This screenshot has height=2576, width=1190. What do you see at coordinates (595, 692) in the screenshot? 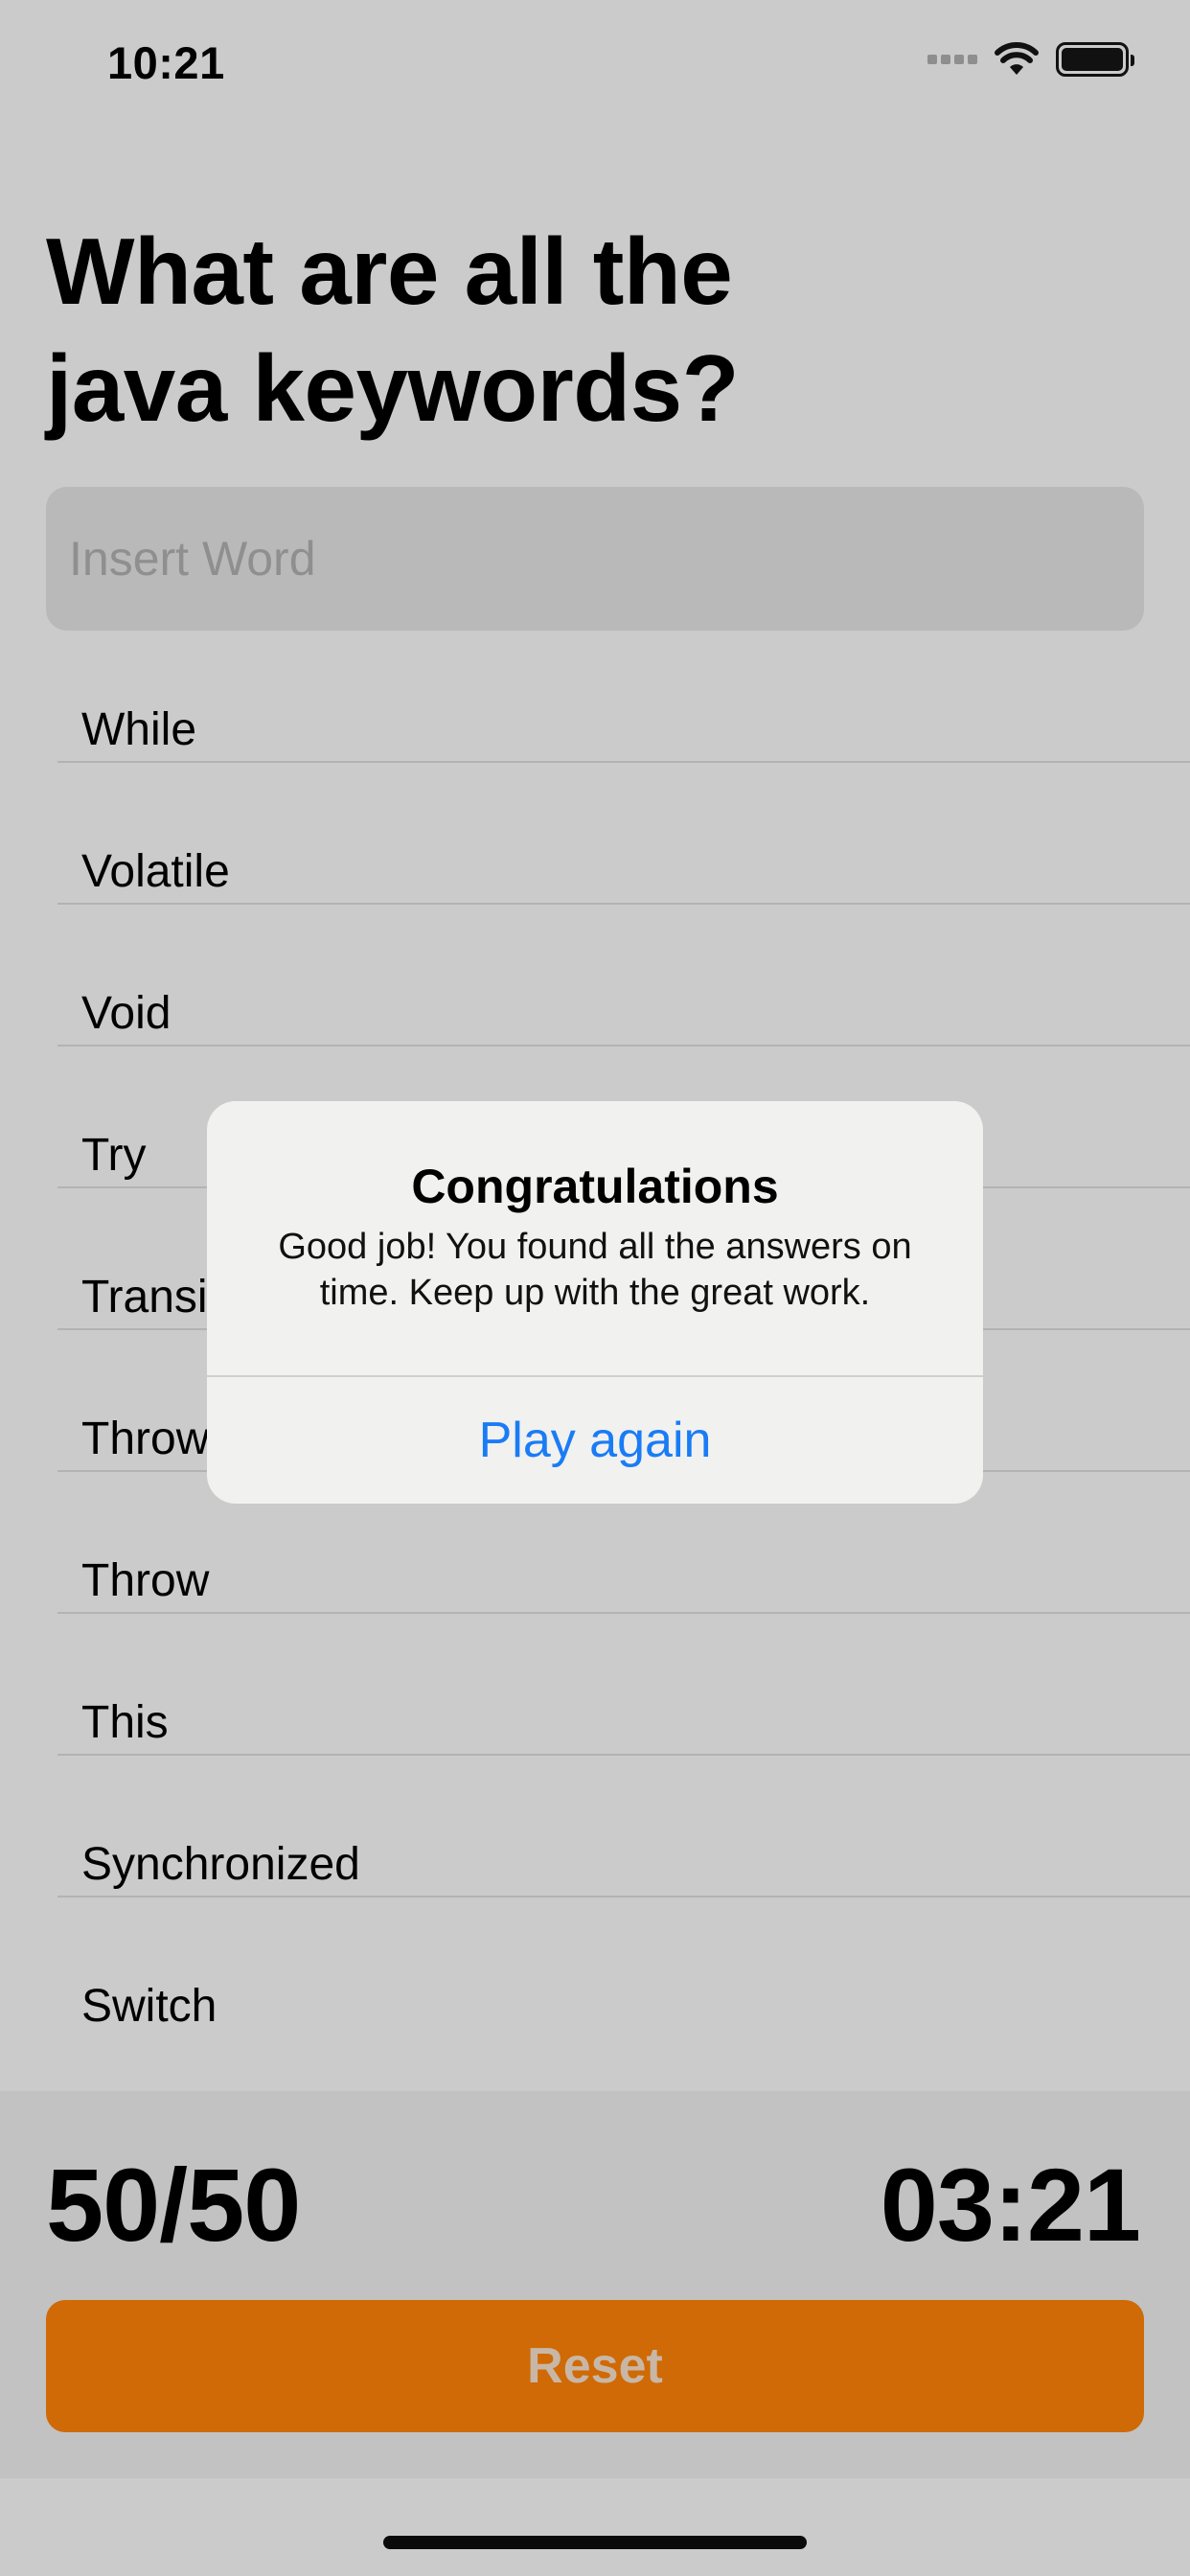
I see `list-item: While` at bounding box center [595, 692].